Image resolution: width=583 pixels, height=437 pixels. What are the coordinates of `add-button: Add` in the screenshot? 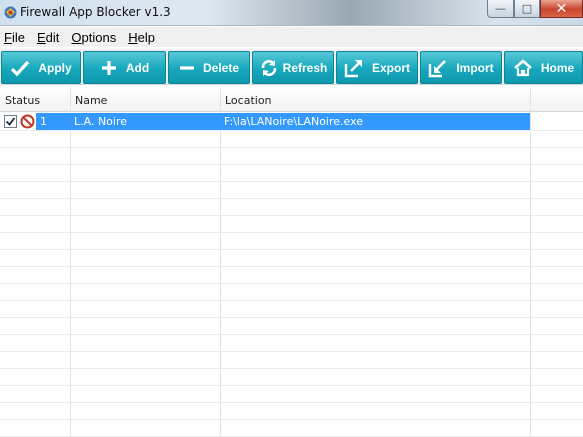 It's located at (124, 67).